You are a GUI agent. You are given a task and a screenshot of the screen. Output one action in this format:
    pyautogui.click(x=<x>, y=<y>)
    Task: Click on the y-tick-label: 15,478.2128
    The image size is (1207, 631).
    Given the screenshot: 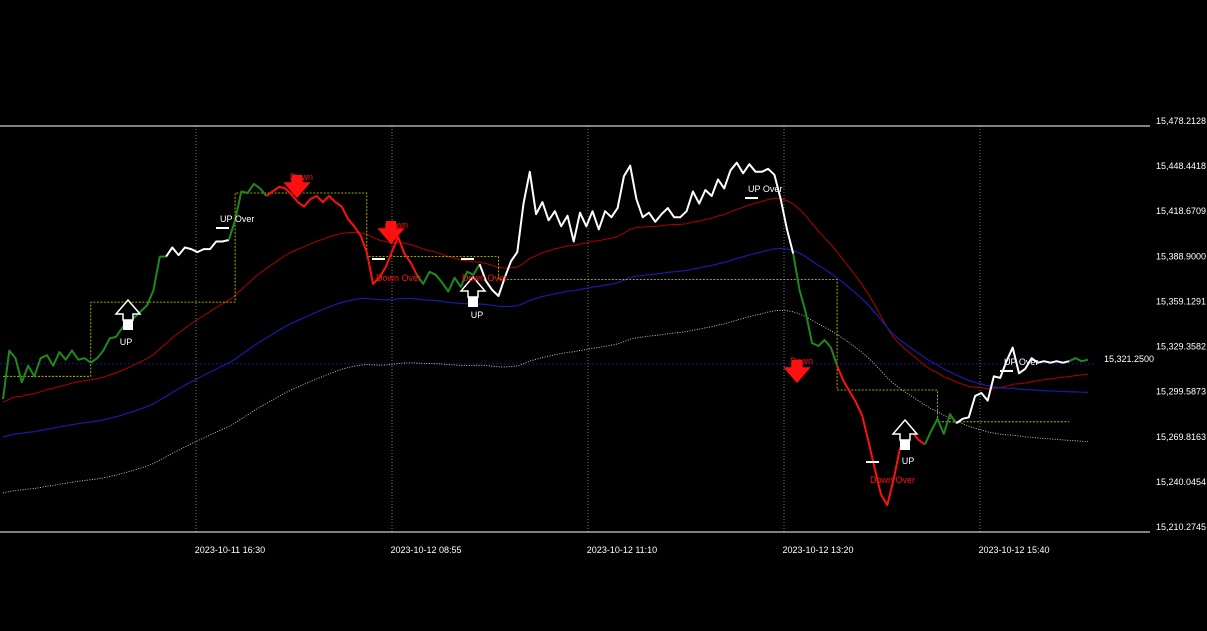 What is the action you would take?
    pyautogui.click(x=1181, y=121)
    